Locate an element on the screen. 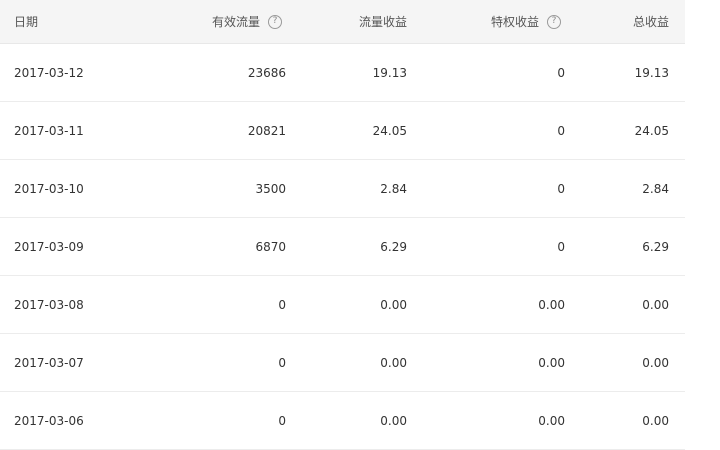 The height and width of the screenshot is (450, 720). header-traffic-revenue-label: 流量收益 is located at coordinates (382, 22).